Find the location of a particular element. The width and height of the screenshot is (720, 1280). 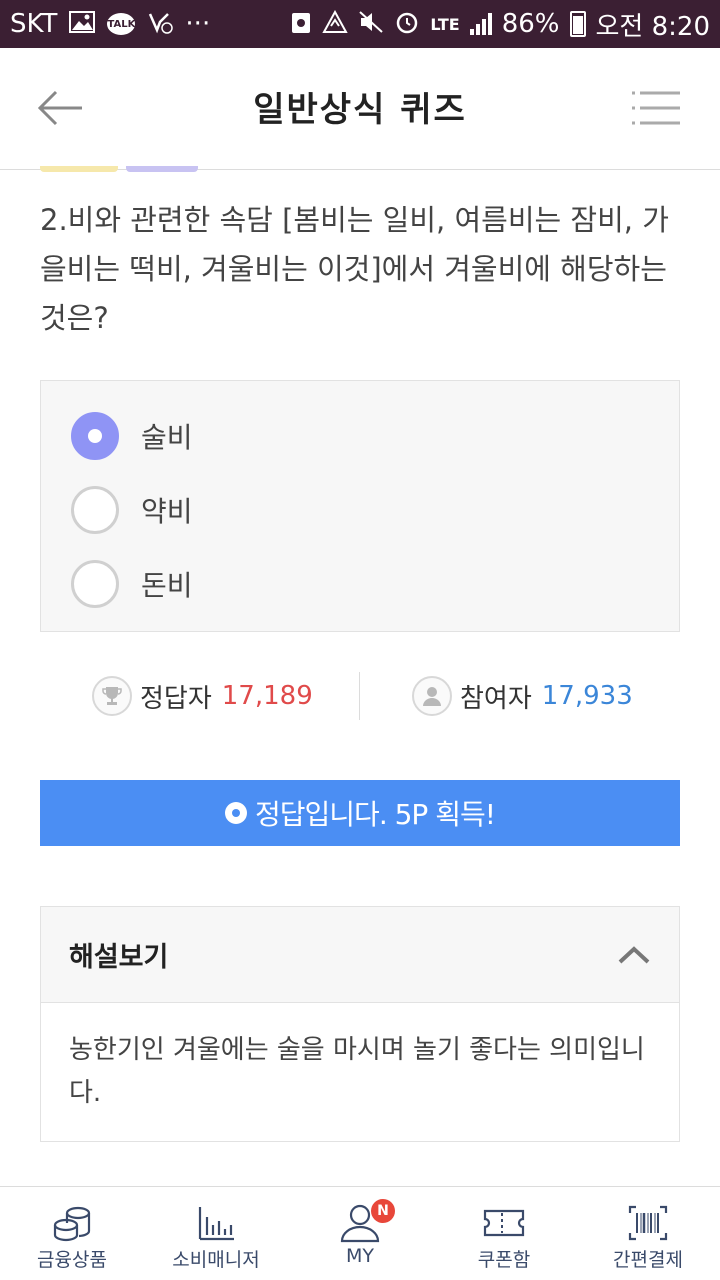

option-label: 돈비 is located at coordinates (167, 585).